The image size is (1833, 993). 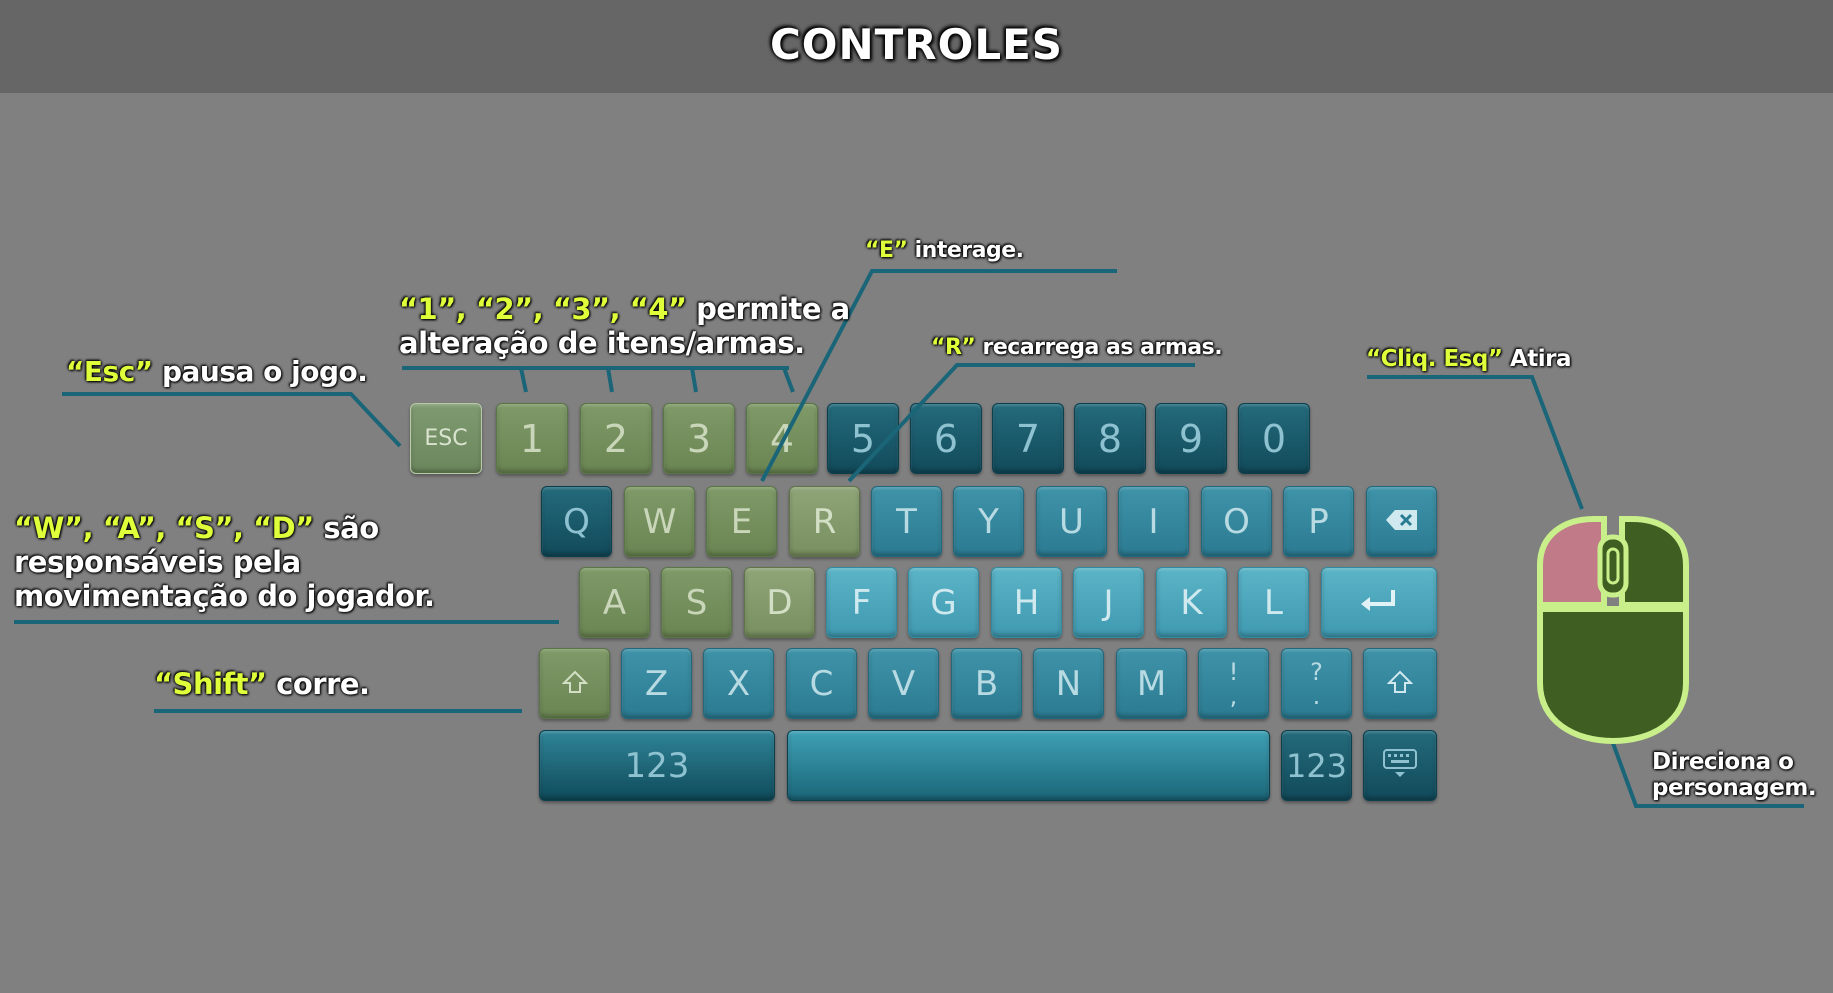 I want to click on key-7: 7, so click(x=1028, y=438).